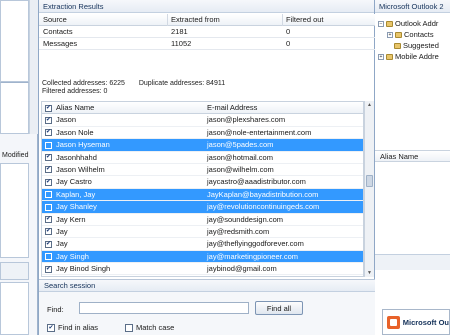 The image size is (450, 335). I want to click on list-item: ✔ Jason jason@plexshares.com, so click(202, 120).